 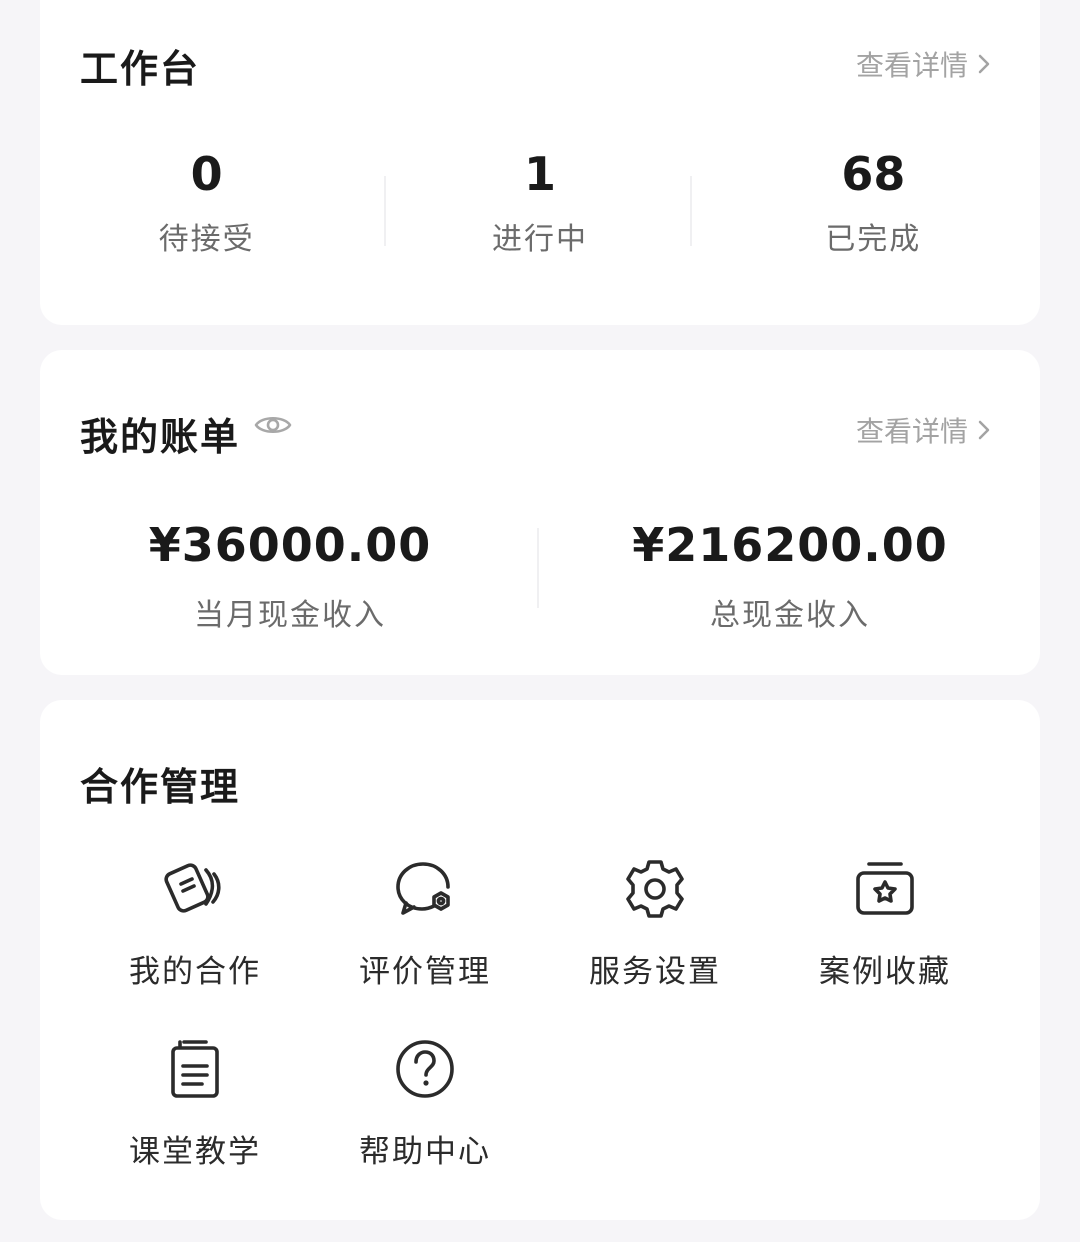 What do you see at coordinates (790, 615) in the screenshot?
I see `total-income-label: 总现金收入` at bounding box center [790, 615].